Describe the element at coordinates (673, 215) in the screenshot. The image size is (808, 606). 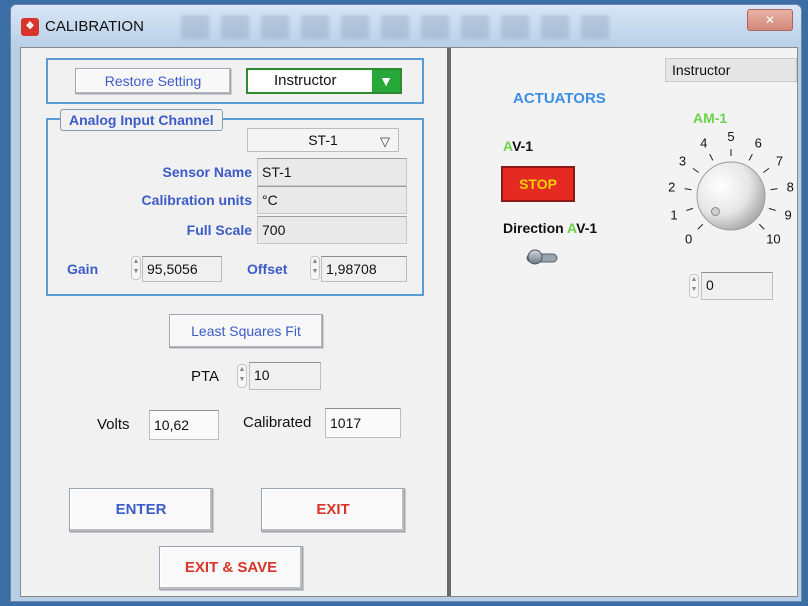
I see `knob-tick-label: 1` at that location.